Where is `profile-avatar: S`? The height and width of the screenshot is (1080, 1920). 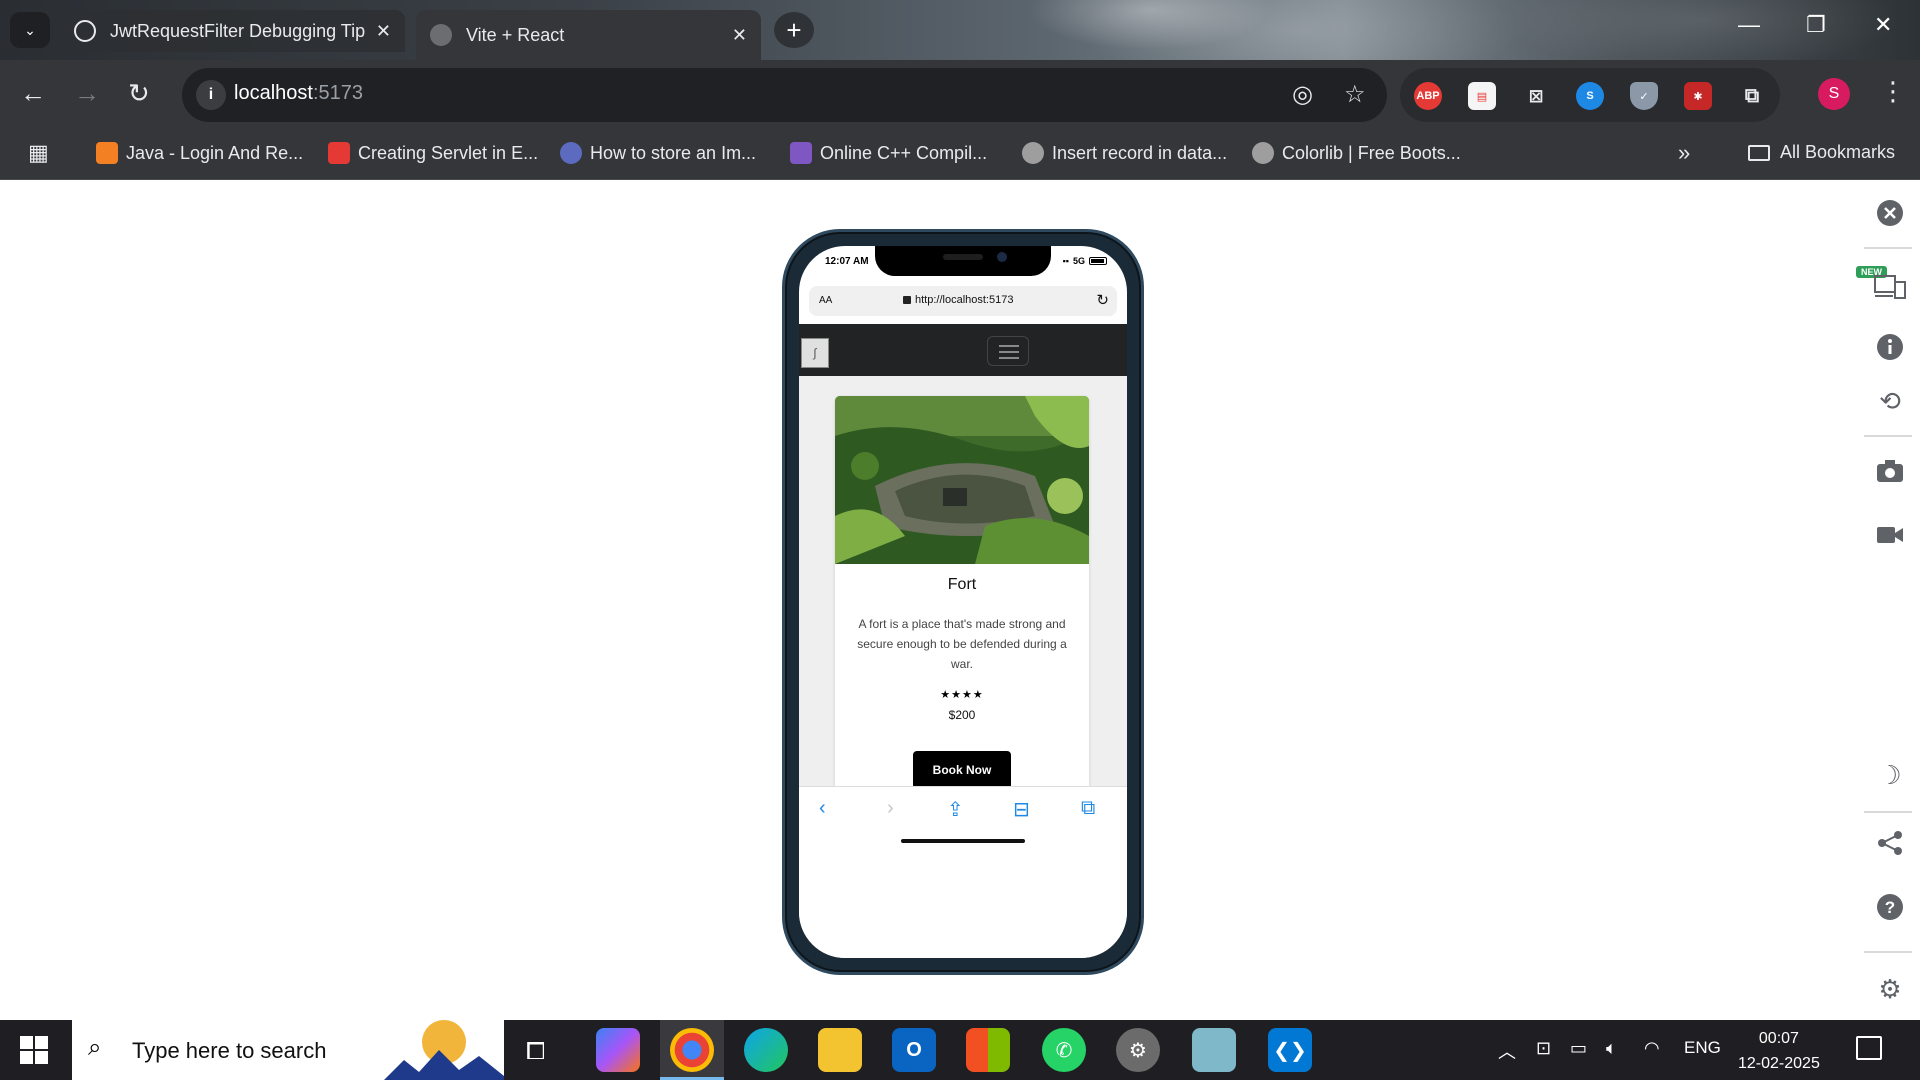
profile-avatar: S is located at coordinates (1834, 94).